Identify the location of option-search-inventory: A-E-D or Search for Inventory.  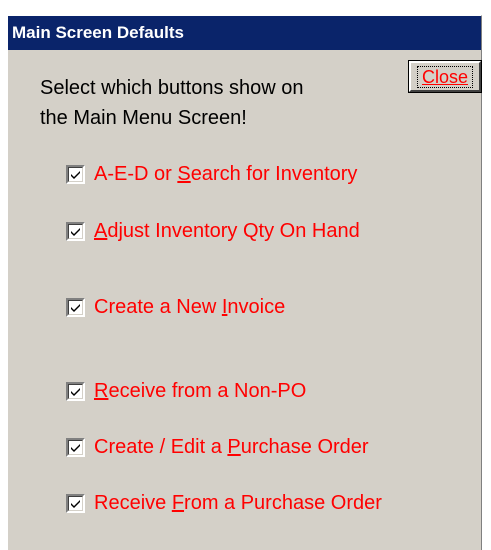
(211, 174).